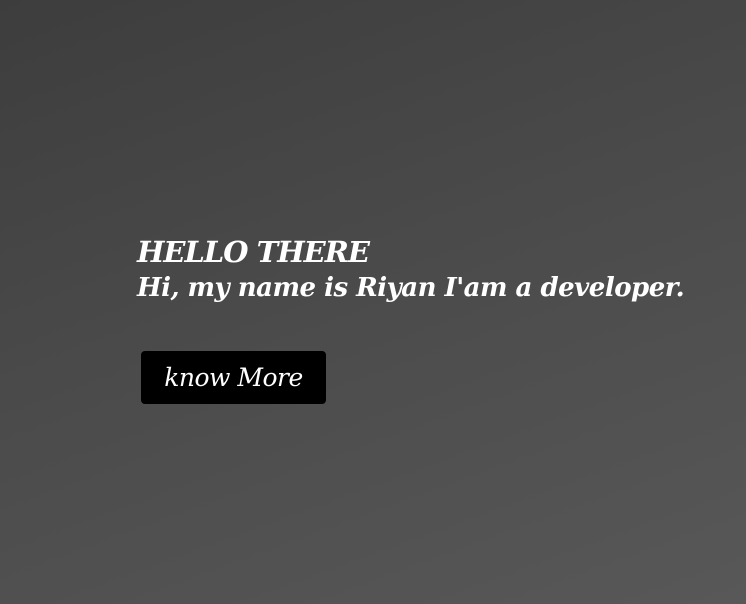 This screenshot has height=604, width=746. Describe the element at coordinates (253, 252) in the screenshot. I see `hero-greeting: HELLO THERE` at that location.